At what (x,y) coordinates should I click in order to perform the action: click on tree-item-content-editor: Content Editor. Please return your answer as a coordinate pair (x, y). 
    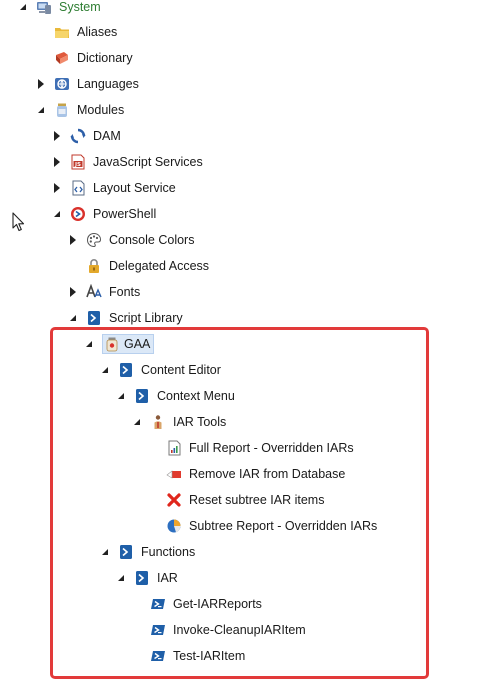
    Looking at the image, I should click on (239, 370).